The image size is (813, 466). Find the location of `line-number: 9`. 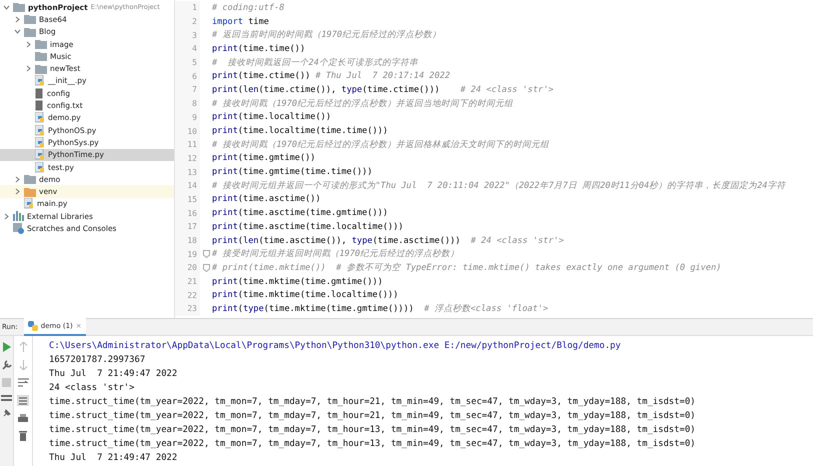

line-number: 9 is located at coordinates (187, 117).